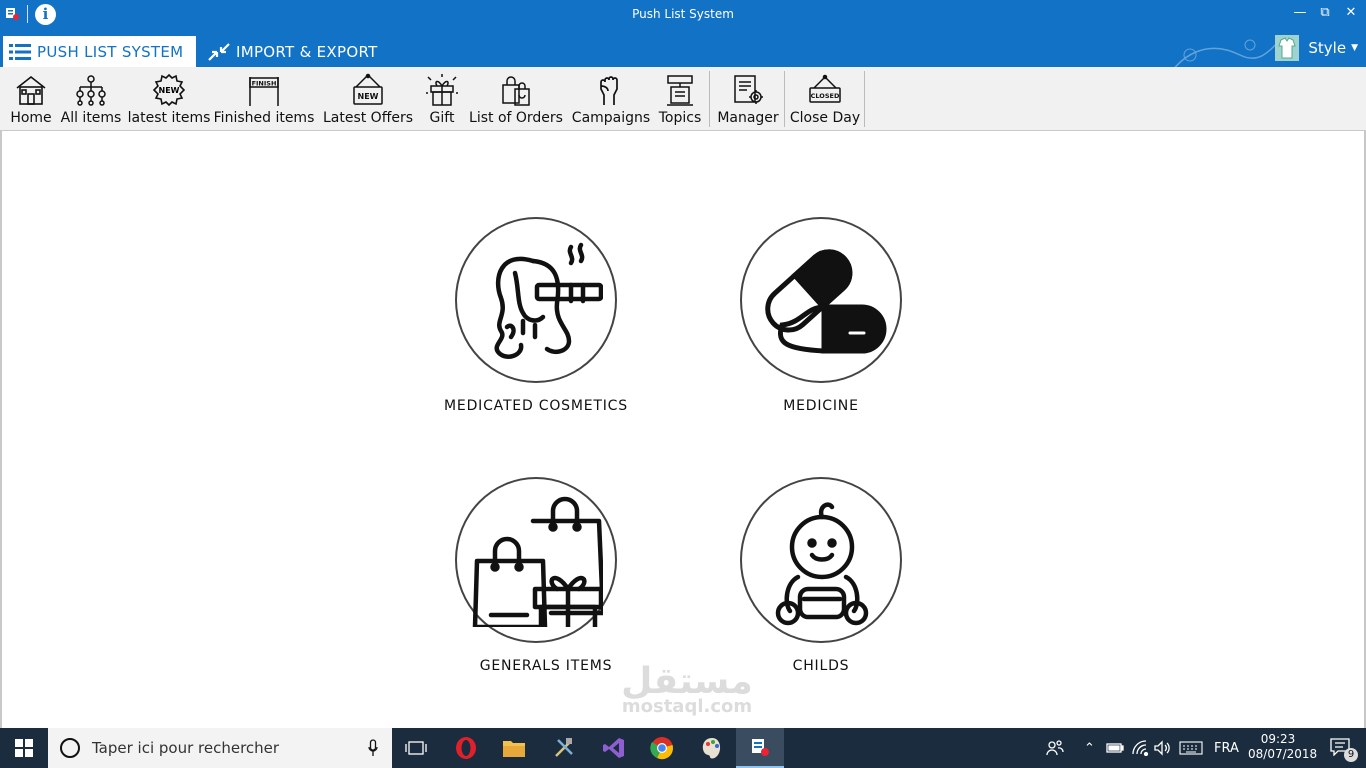 This screenshot has height=768, width=1366. What do you see at coordinates (1287, 48) in the screenshot?
I see `shirt-icon` at bounding box center [1287, 48].